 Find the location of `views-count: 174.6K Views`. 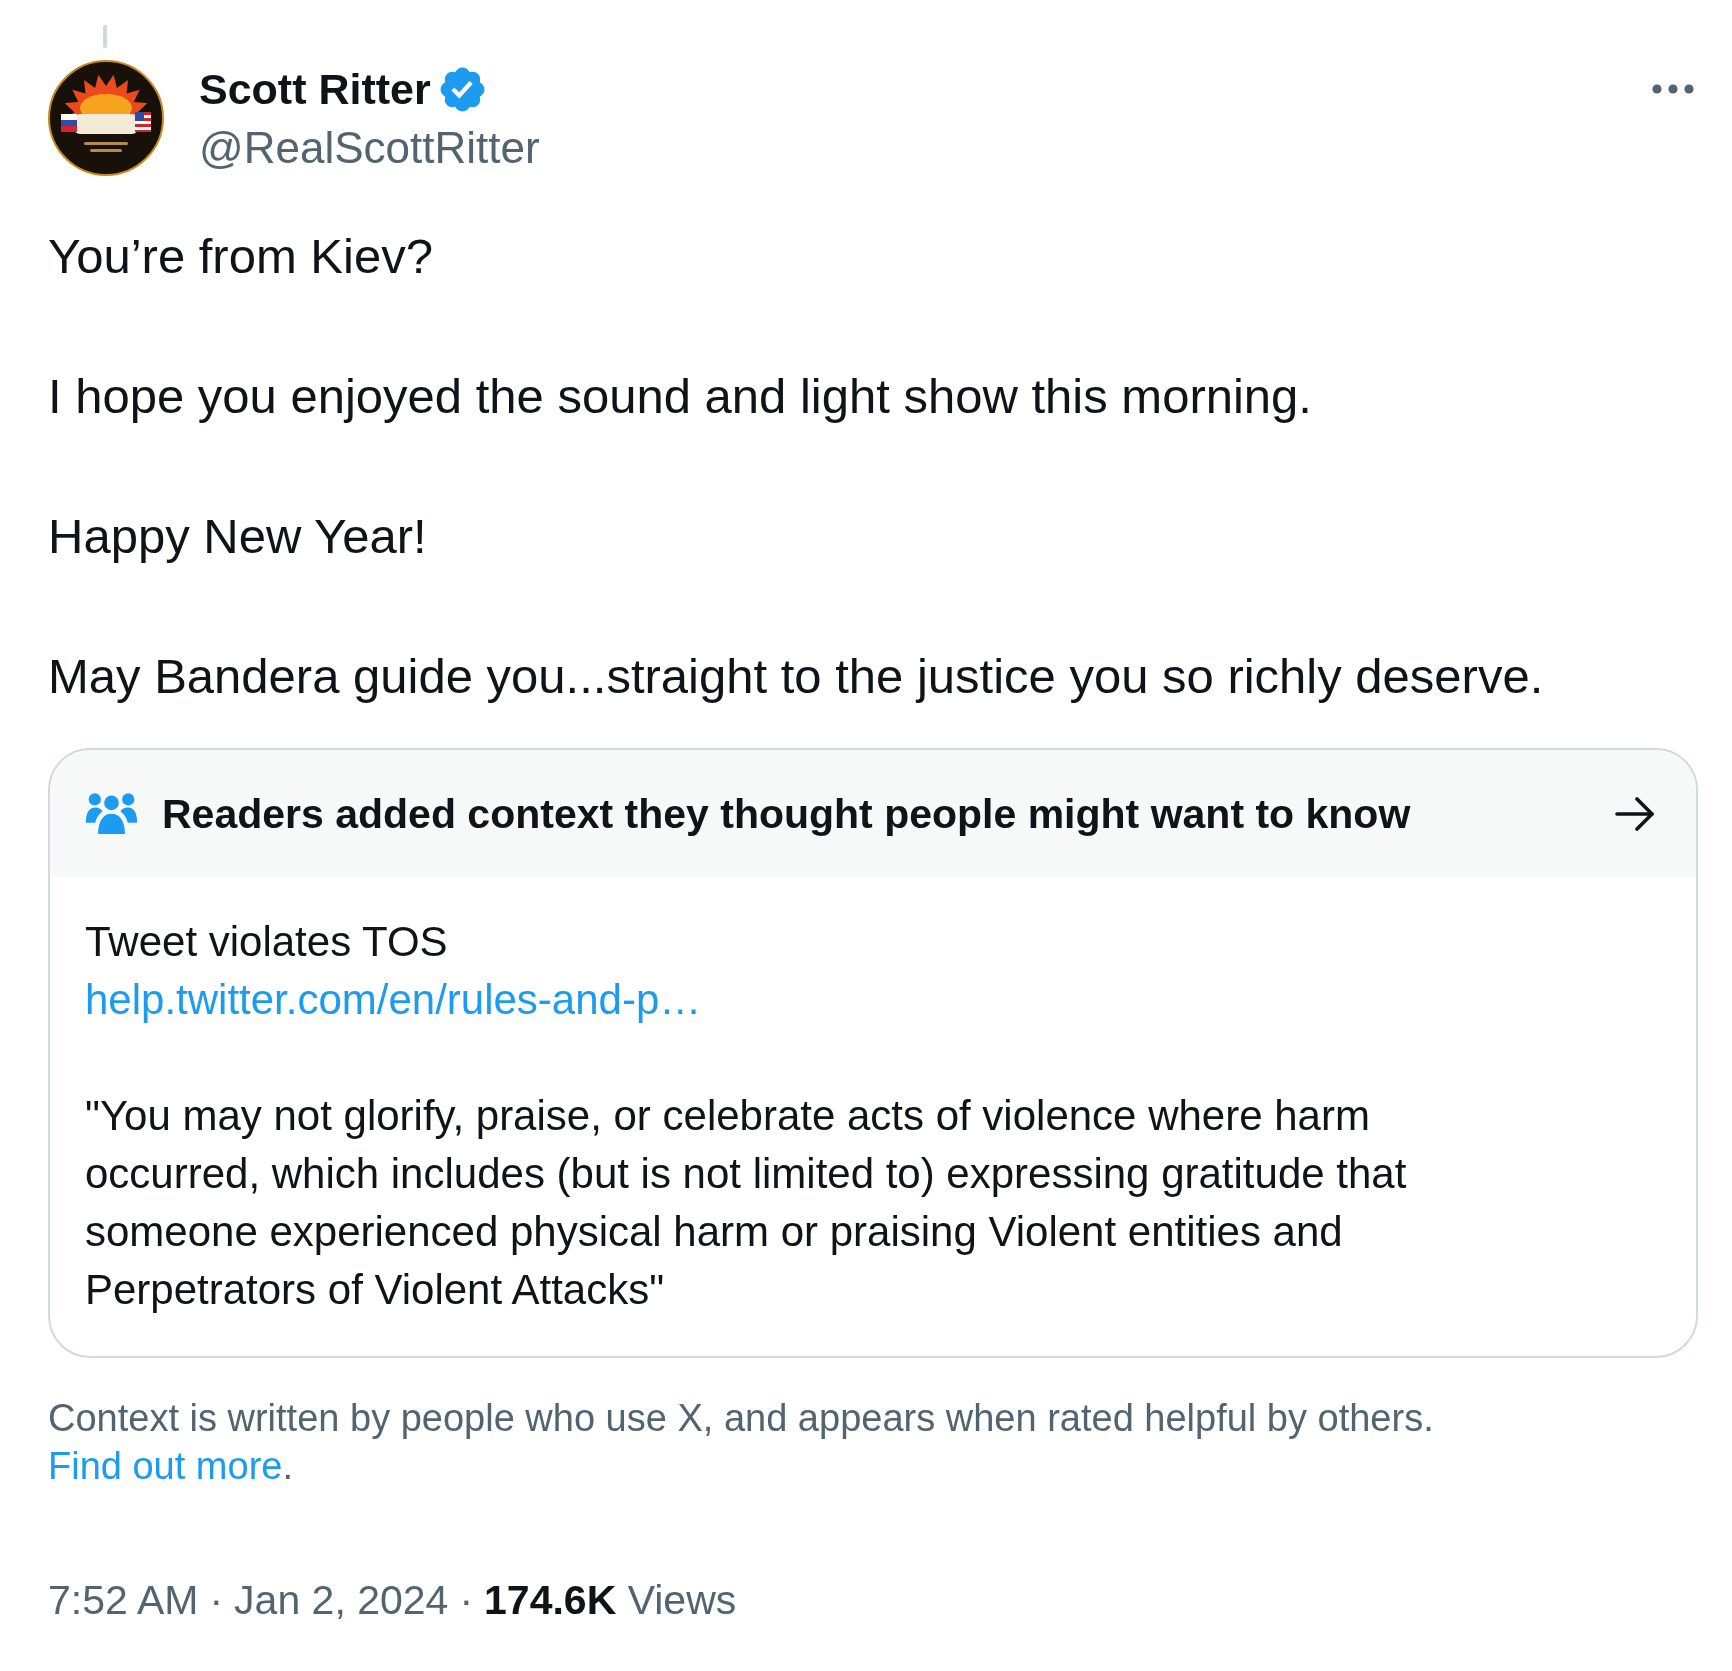

views-count: 174.6K Views is located at coordinates (610, 1600).